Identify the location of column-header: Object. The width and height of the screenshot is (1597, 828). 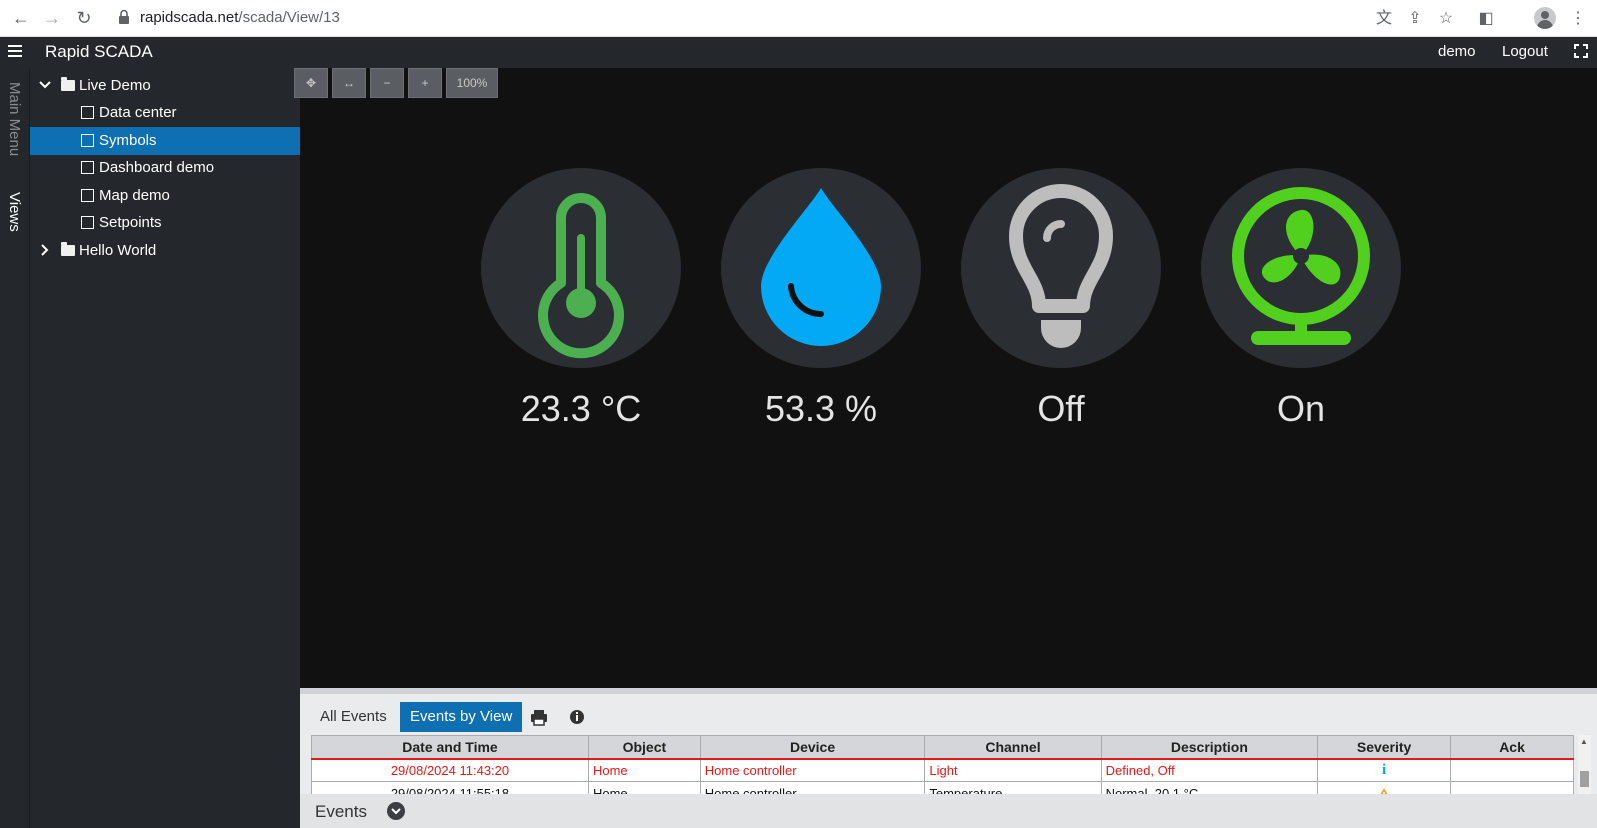
(644, 747).